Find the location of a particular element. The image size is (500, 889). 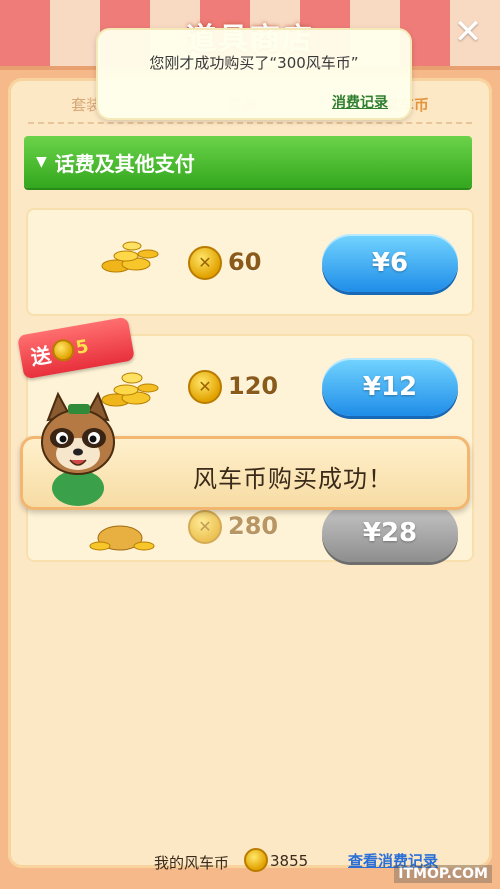

close-icon: ✕ is located at coordinates (468, 32).